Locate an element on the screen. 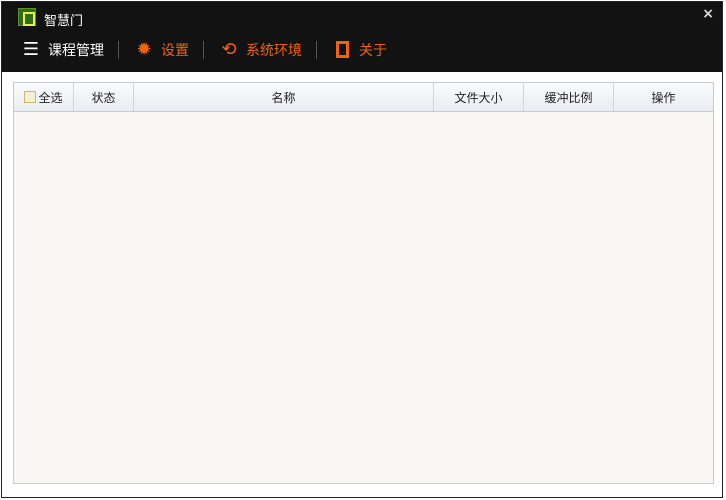 This screenshot has height=500, width=726. menu-label: 课程管理 is located at coordinates (76, 50).